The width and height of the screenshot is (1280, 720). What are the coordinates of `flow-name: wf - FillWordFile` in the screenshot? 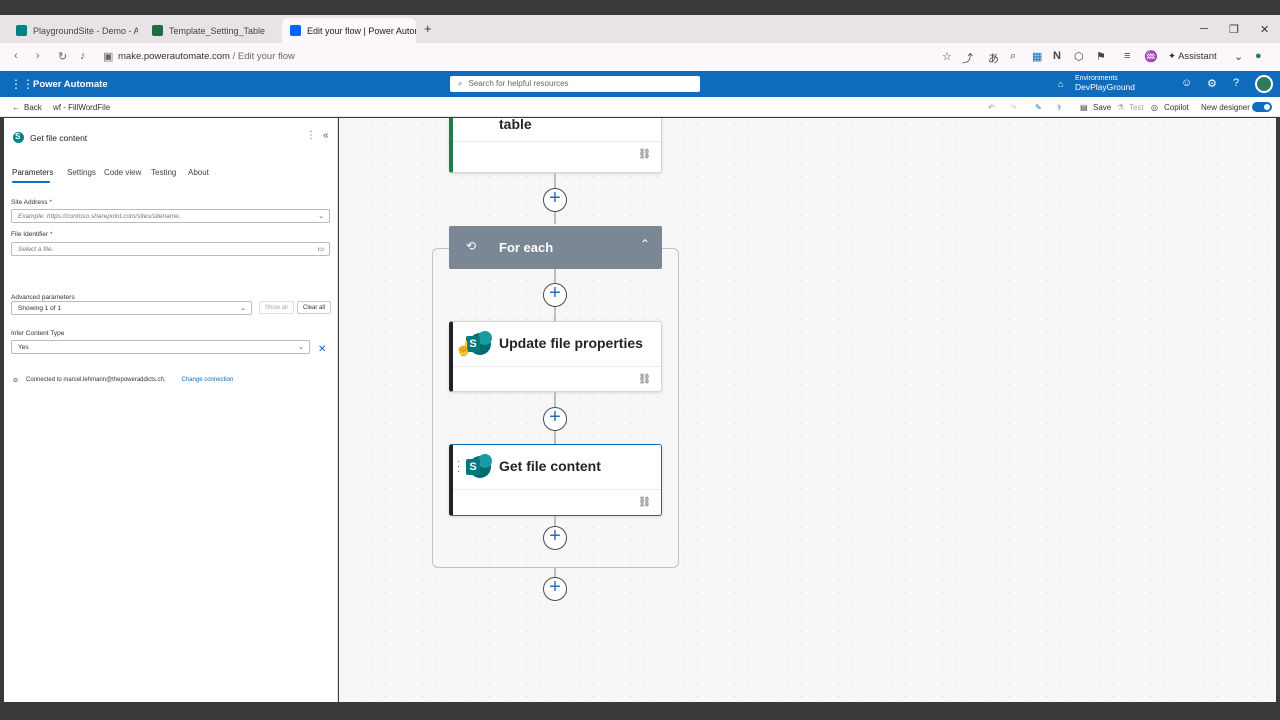 It's located at (82, 107).